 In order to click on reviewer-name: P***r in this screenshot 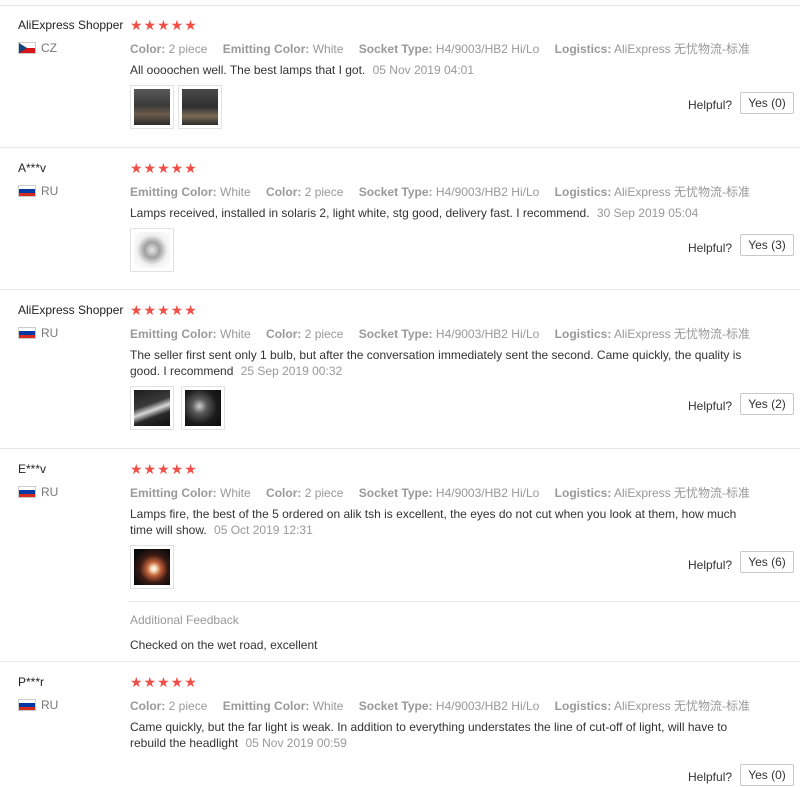, I will do `click(31, 682)`.